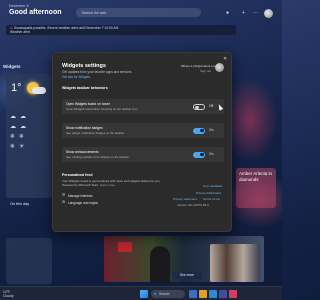 The image size is (320, 300). I want to click on add-widget-icon: +, so click(243, 13).